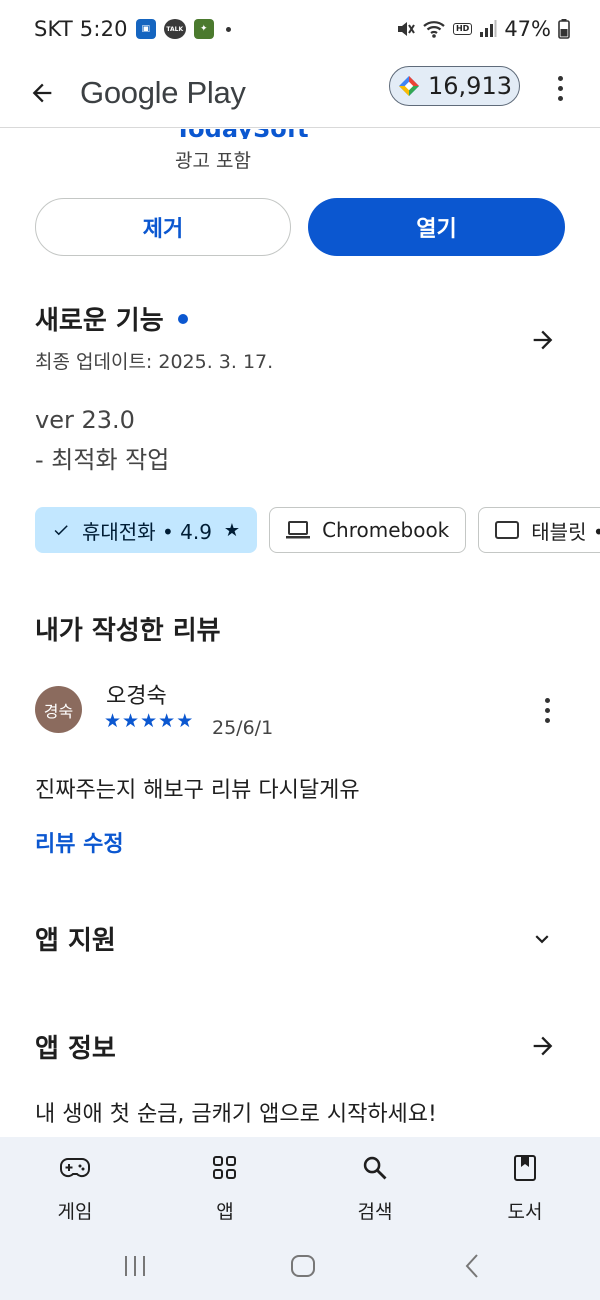  Describe the element at coordinates (163, 92) in the screenshot. I see `app-bar-title: Google Play` at that location.